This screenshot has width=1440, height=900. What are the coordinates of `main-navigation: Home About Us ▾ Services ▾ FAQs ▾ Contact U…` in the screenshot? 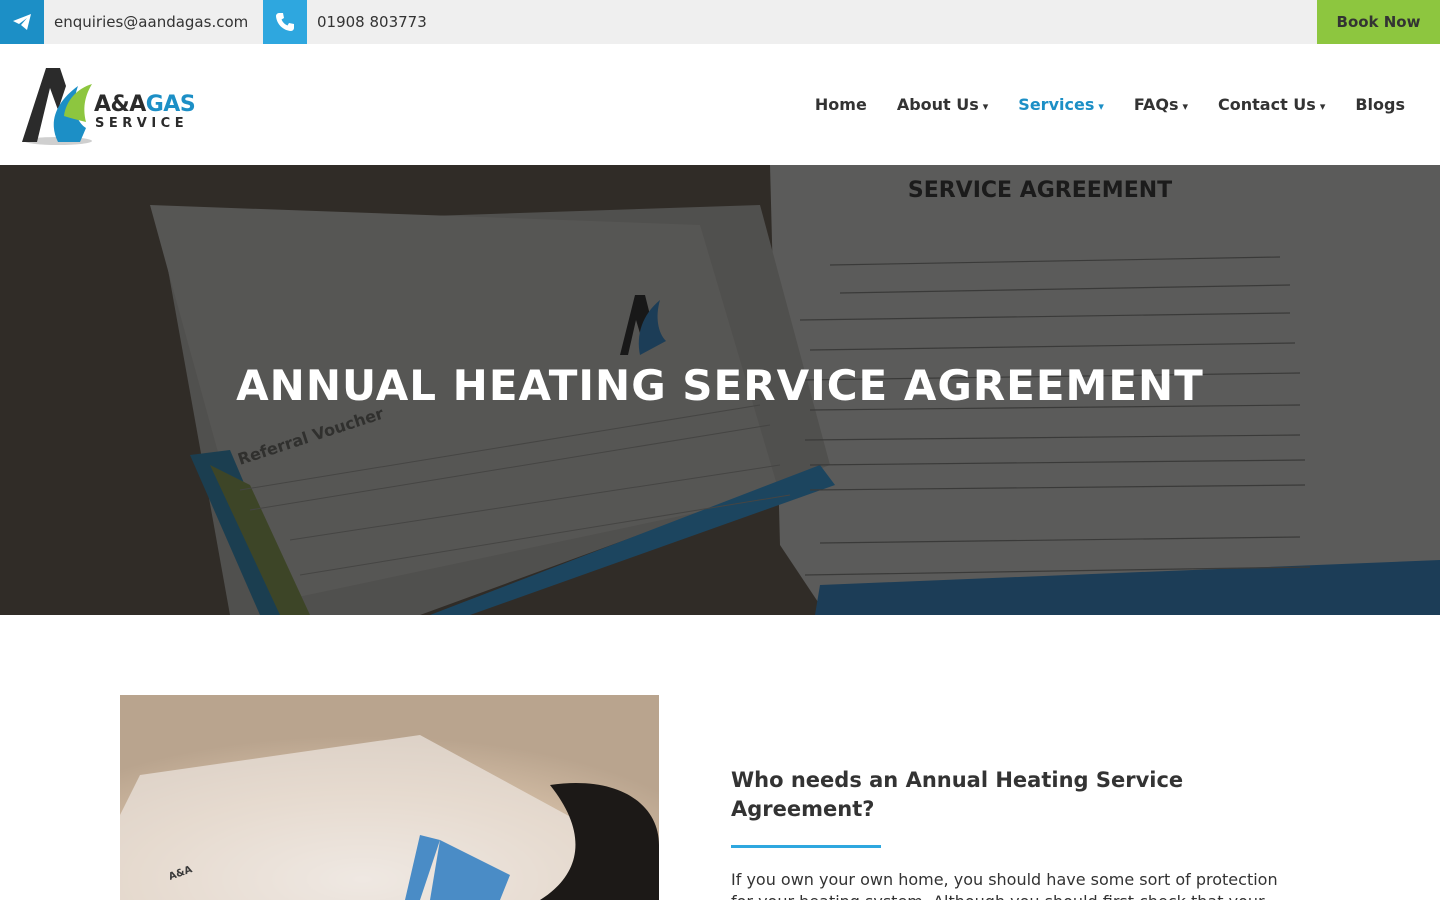 It's located at (1110, 104).